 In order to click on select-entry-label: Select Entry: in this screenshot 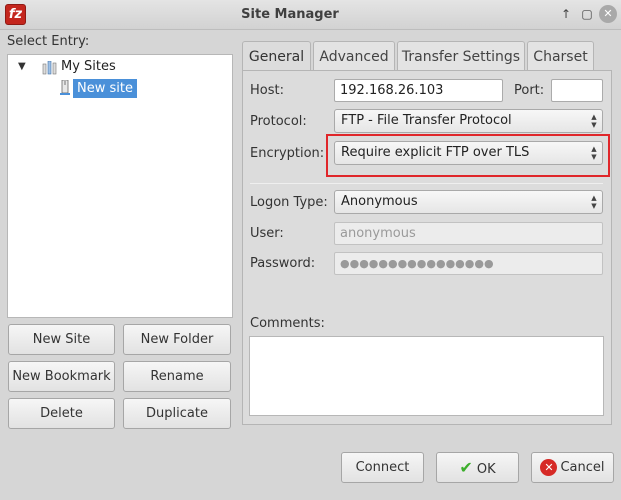, I will do `click(48, 41)`.